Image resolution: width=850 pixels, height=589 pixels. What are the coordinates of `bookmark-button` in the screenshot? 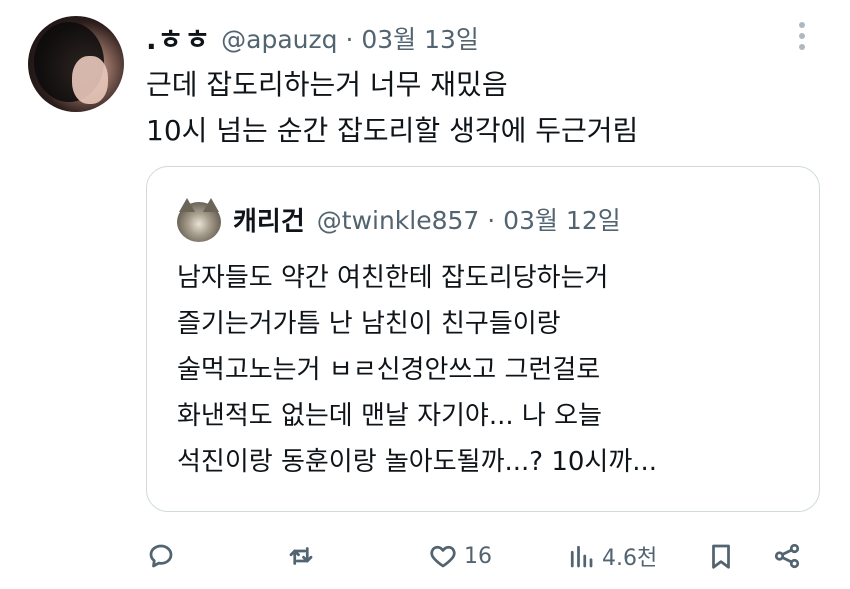 It's located at (721, 556).